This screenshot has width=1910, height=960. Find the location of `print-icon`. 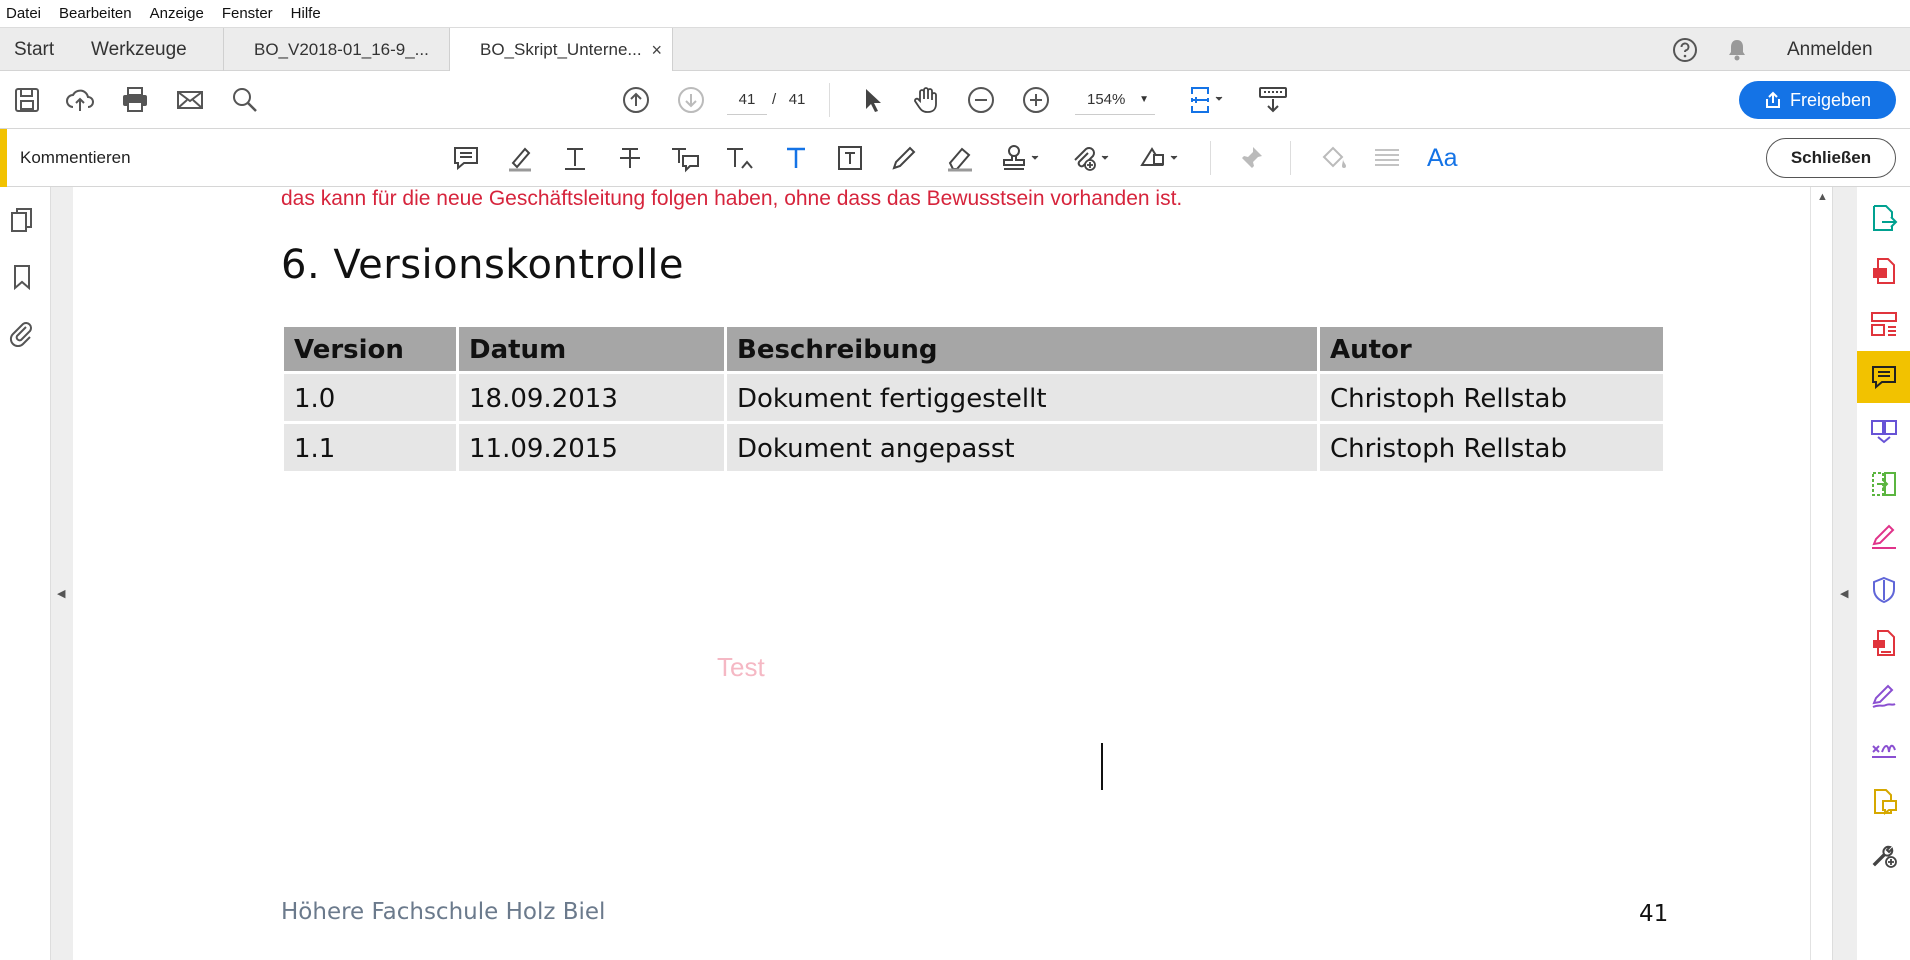

print-icon is located at coordinates (135, 100).